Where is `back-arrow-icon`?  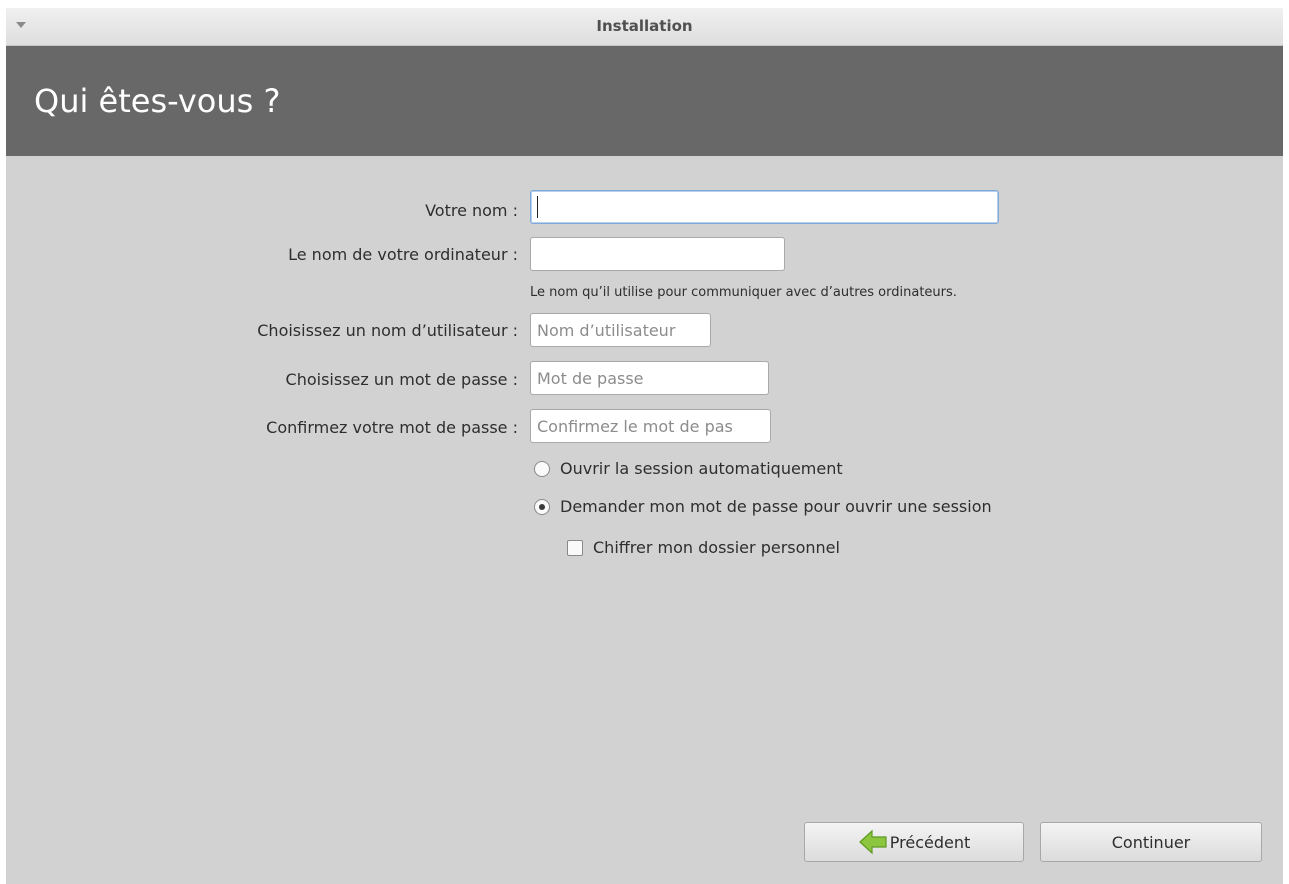 back-arrow-icon is located at coordinates (872, 842).